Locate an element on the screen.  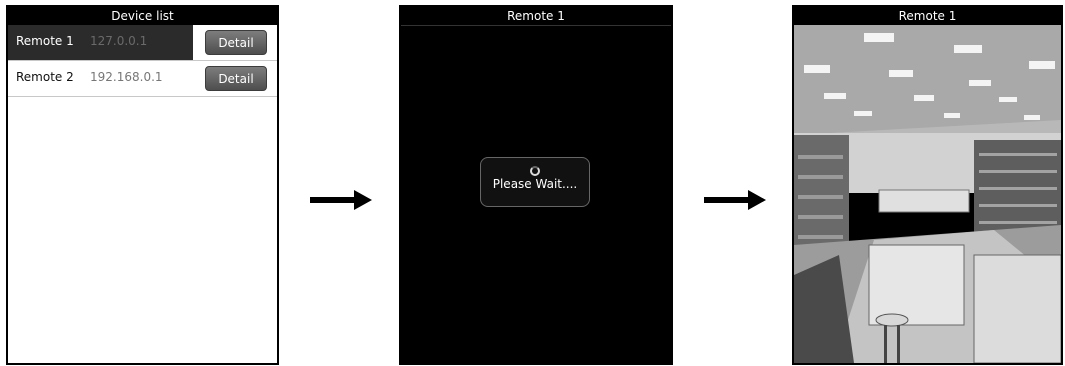
device-address: 192.168.0.1 is located at coordinates (126, 77).